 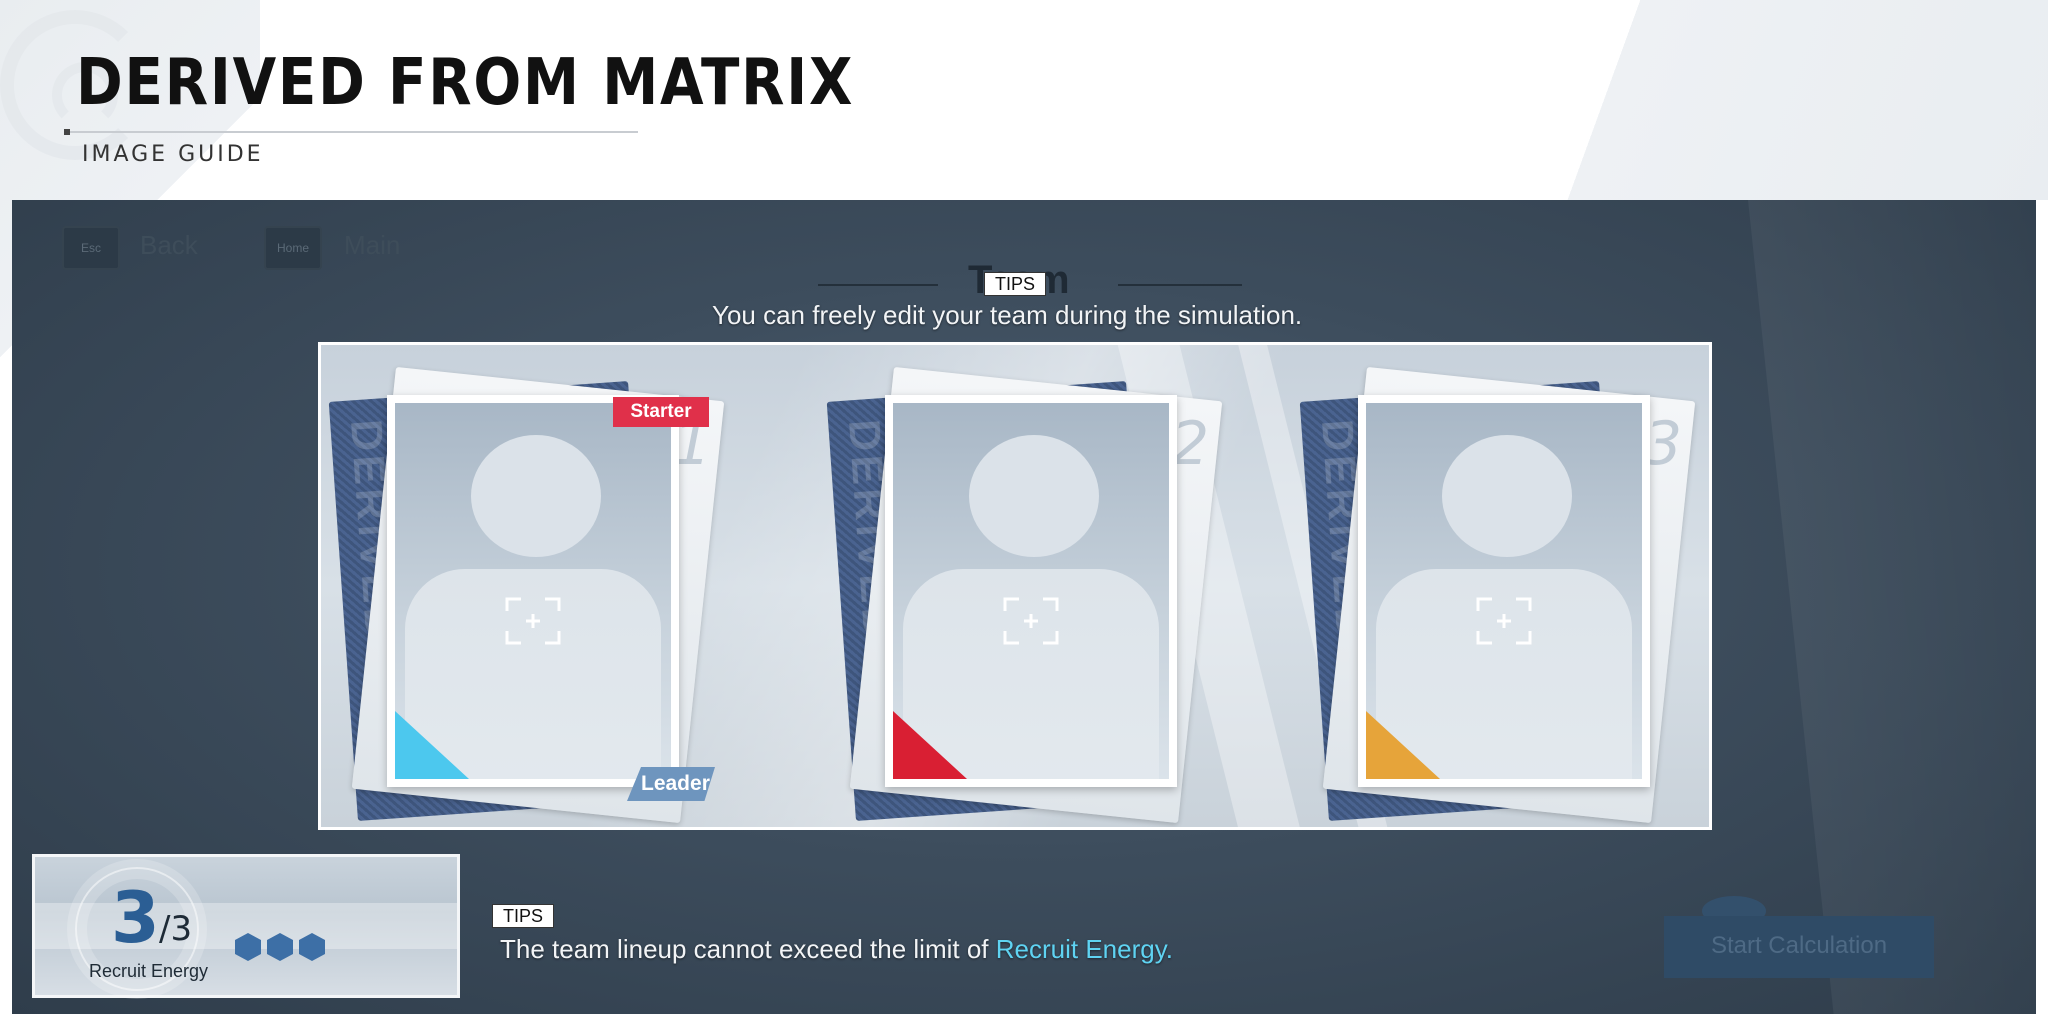 What do you see at coordinates (1084, 949) in the screenshot?
I see `recruit-energy-highlight: Recruit Energy.` at bounding box center [1084, 949].